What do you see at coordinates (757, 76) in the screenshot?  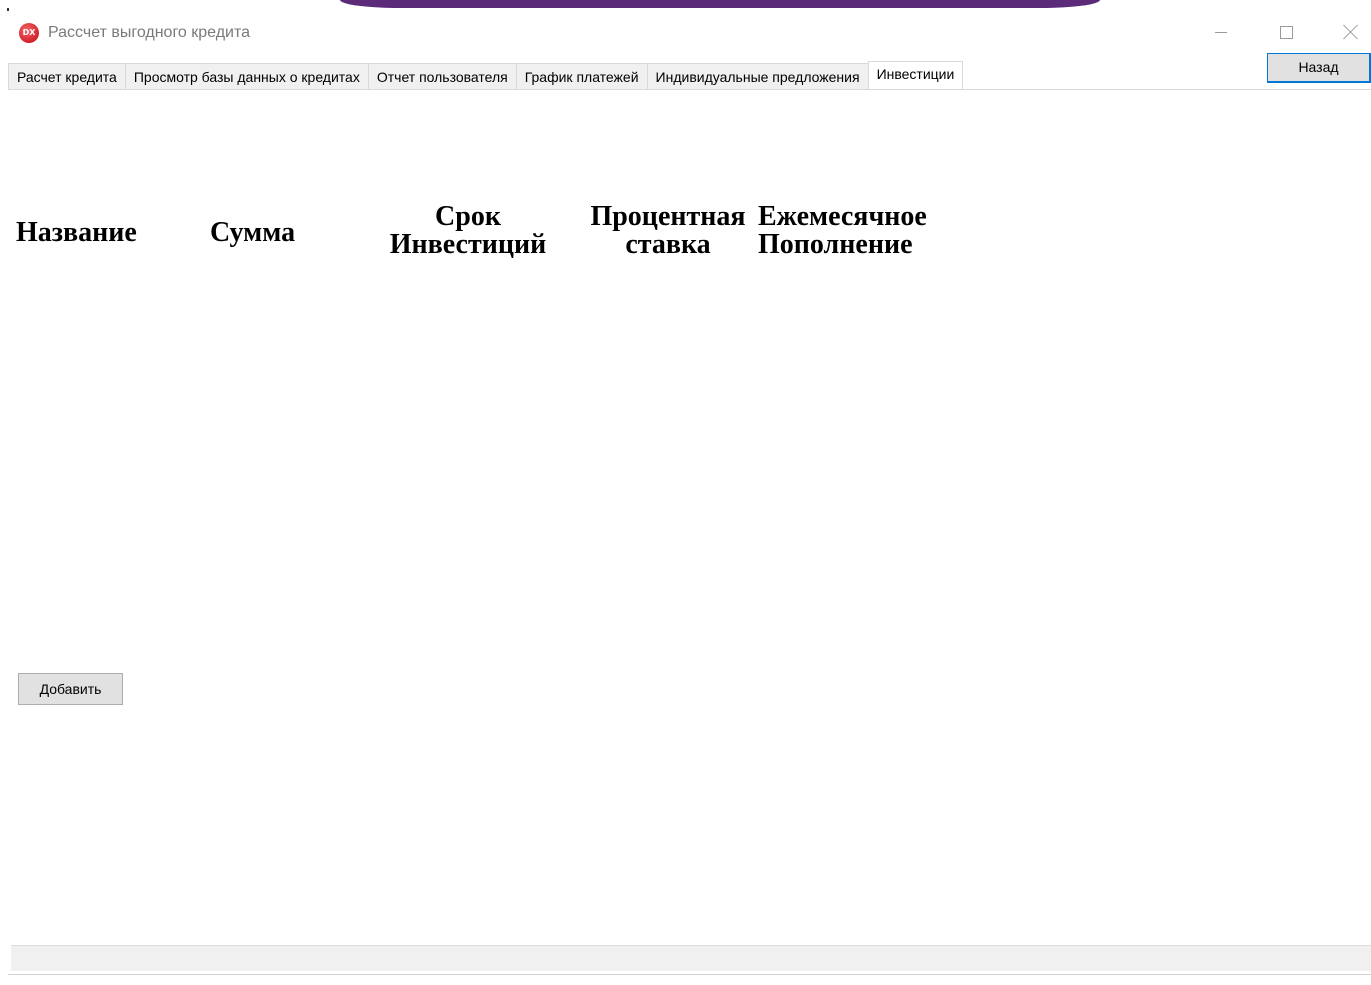 I see `tab-individual-offers: Индивидуальные предложения` at bounding box center [757, 76].